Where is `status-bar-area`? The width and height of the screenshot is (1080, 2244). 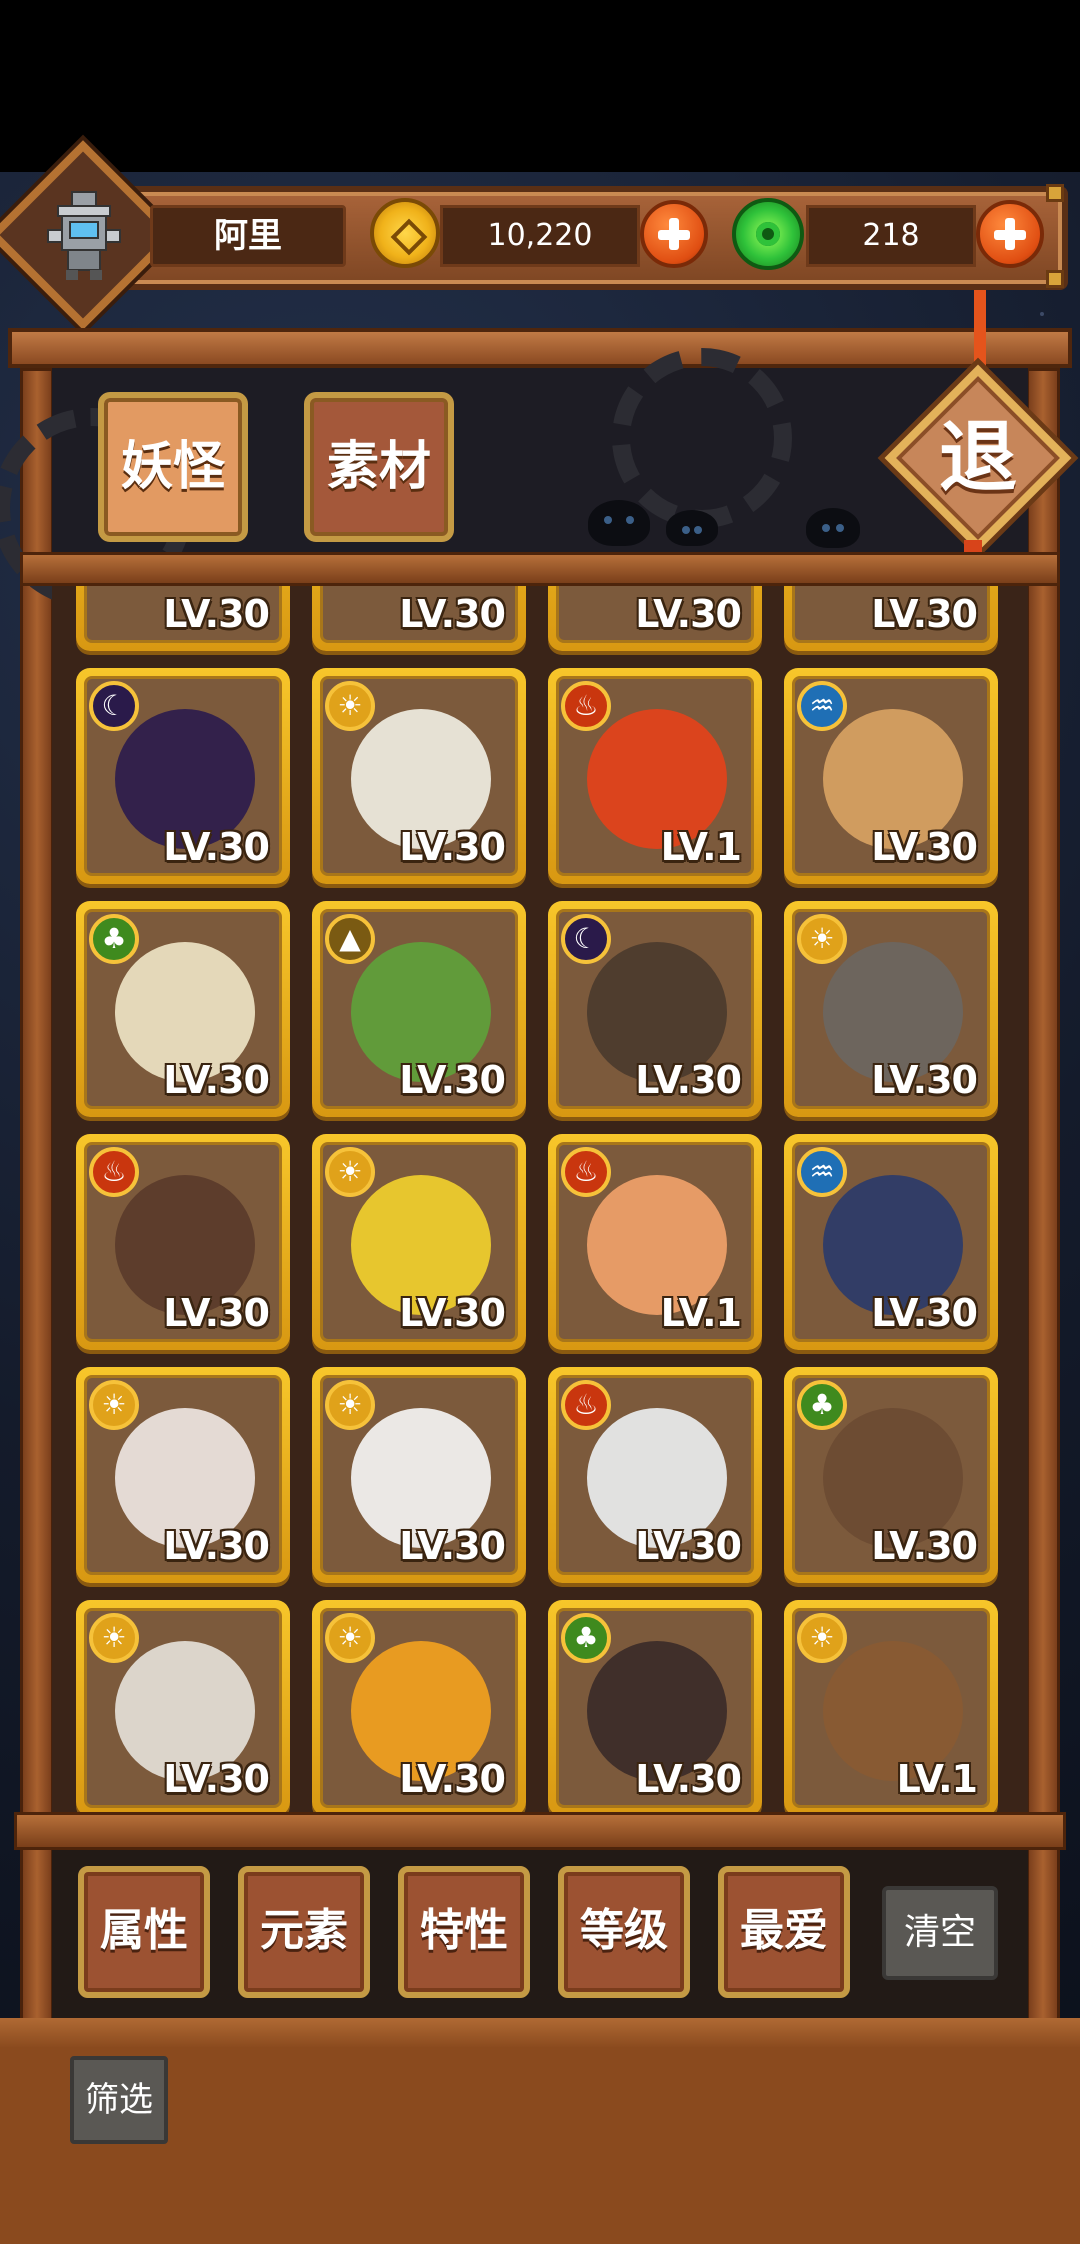
status-bar-area is located at coordinates (540, 86).